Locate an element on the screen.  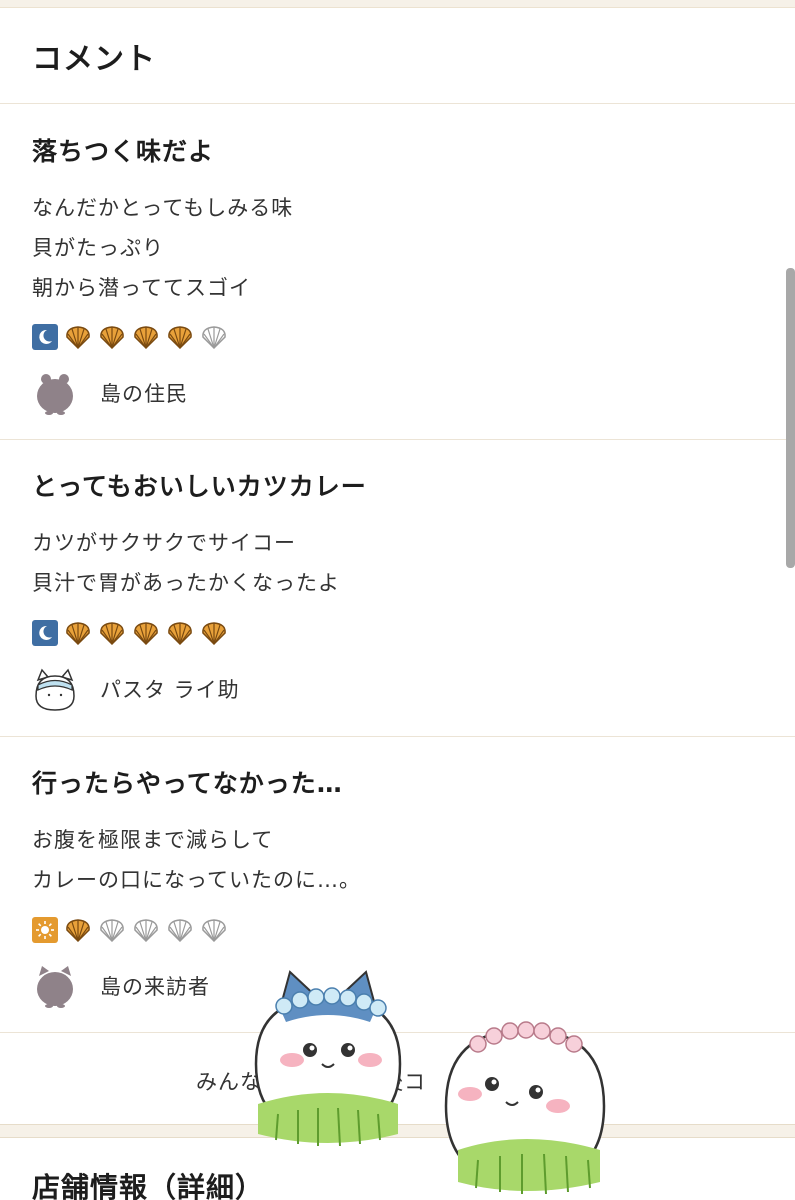
comment-text: 朝から潜っててスゴイ is located at coordinates (141, 288).